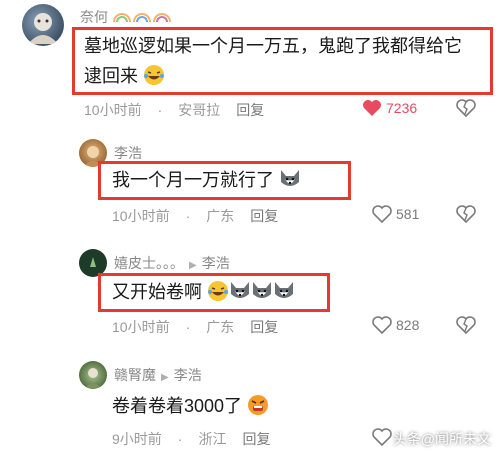 The height and width of the screenshot is (455, 499). Describe the element at coordinates (258, 405) in the screenshot. I see `angry-emoji` at that location.